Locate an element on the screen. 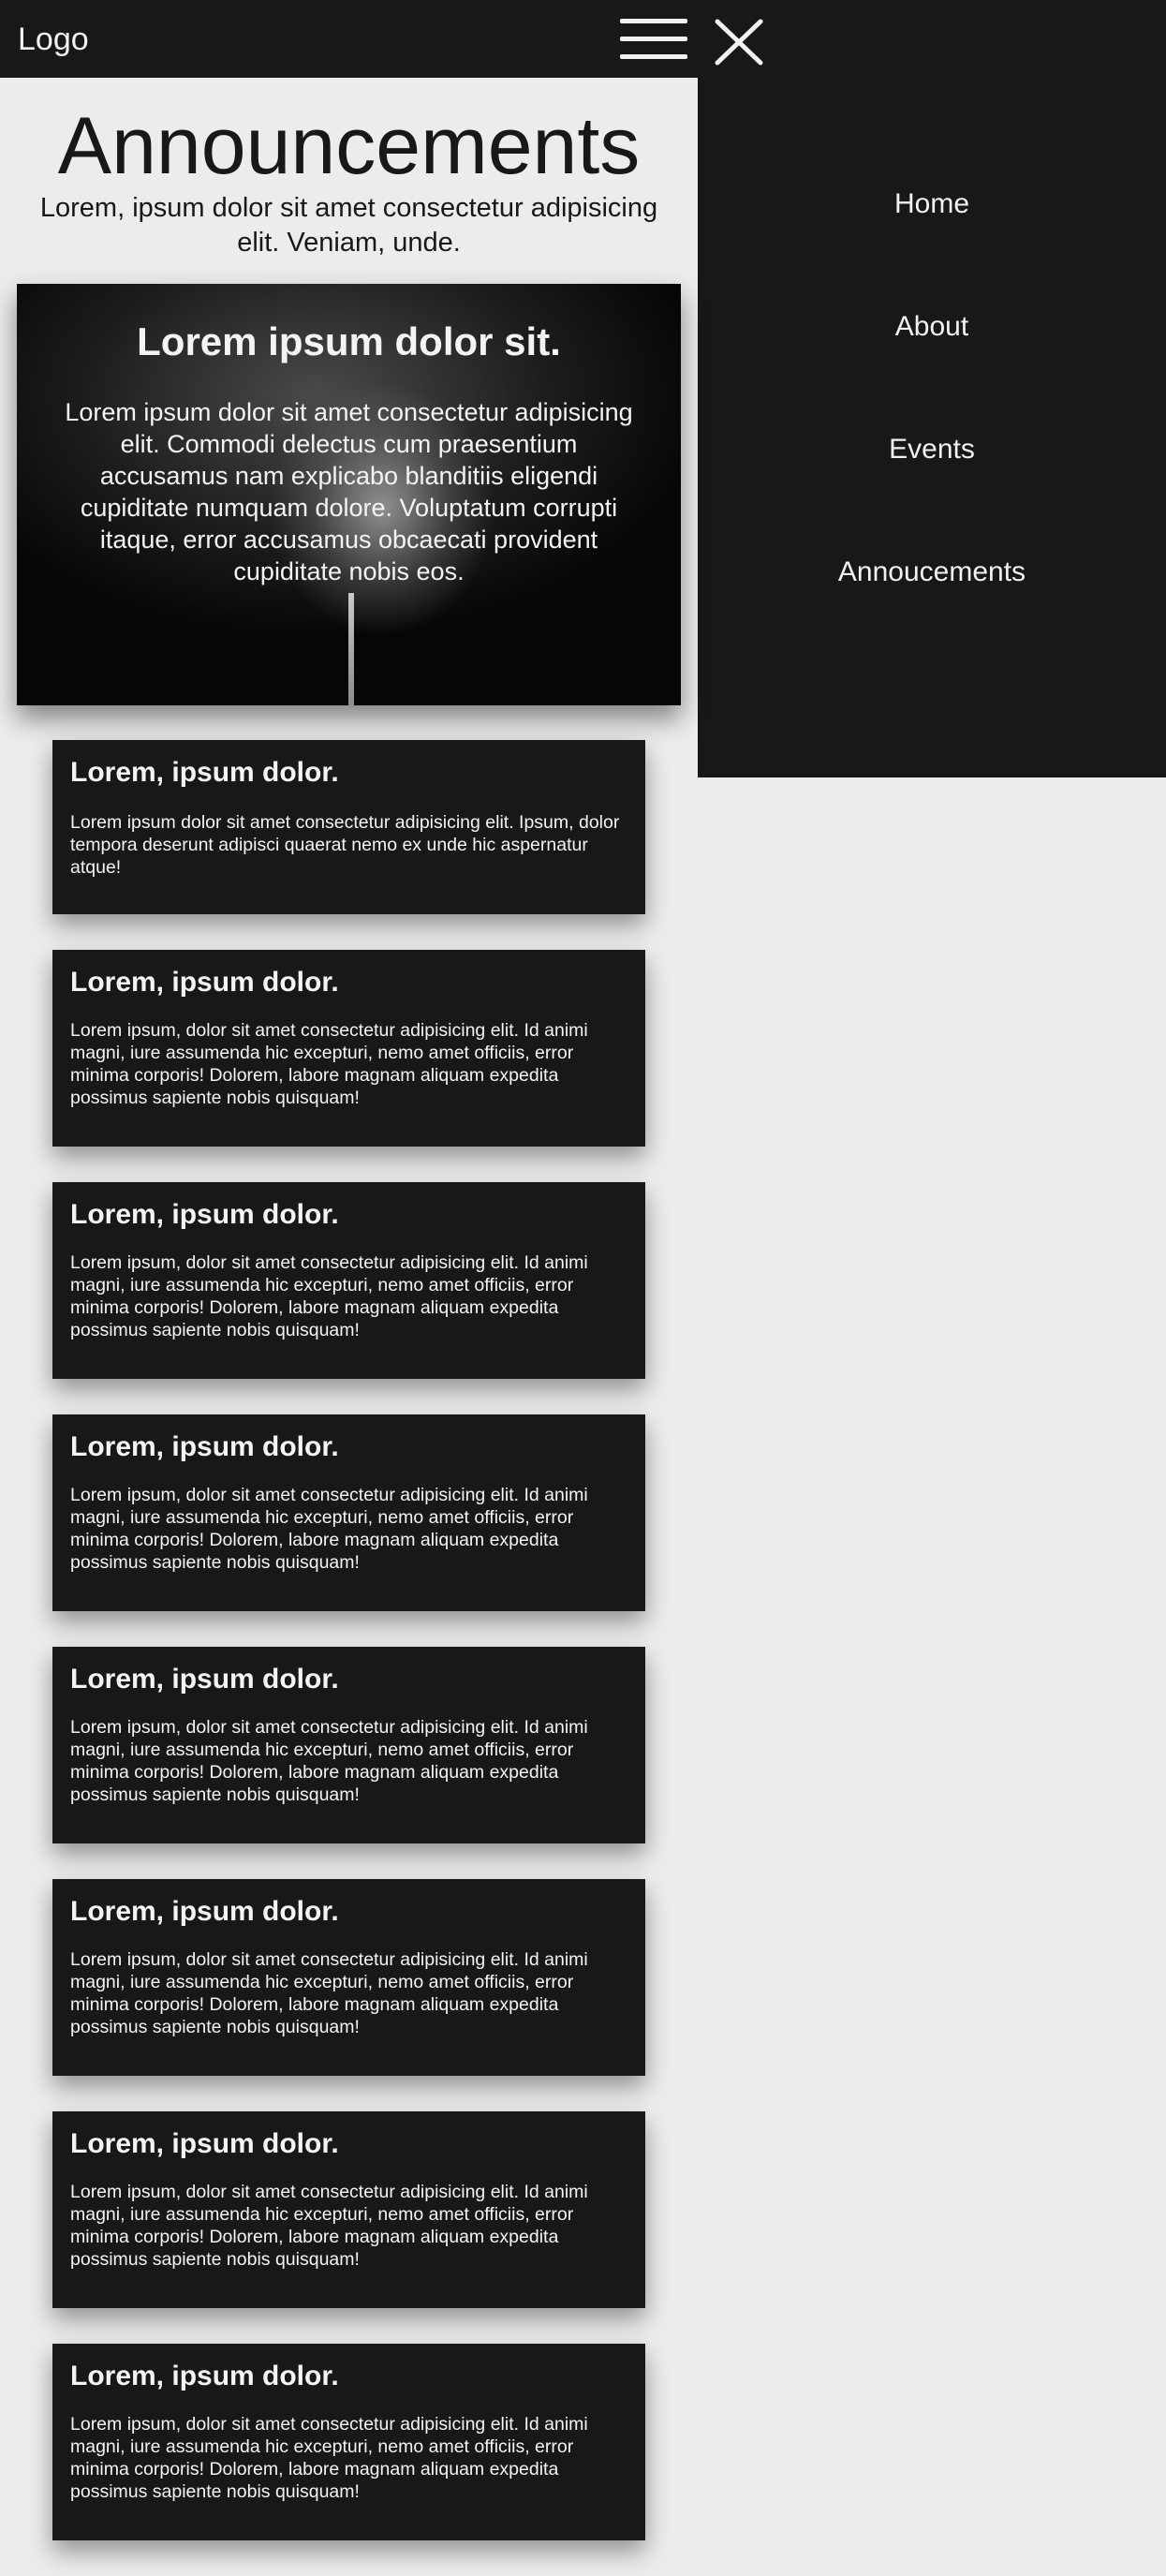  nav-item-announcements: Annoucements is located at coordinates (932, 573).